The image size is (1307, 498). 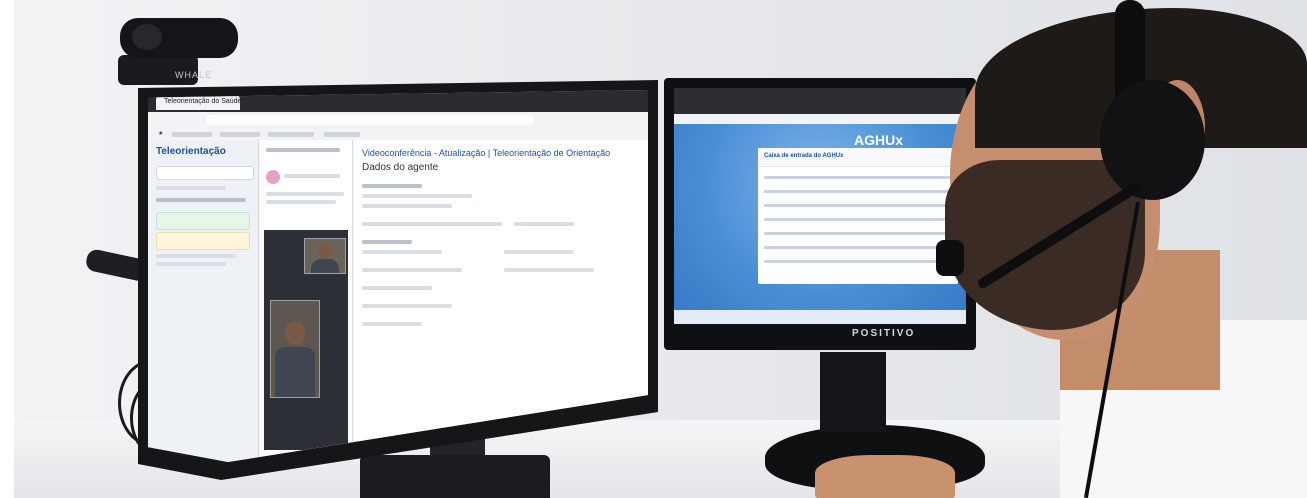 I want to click on url-input, so click(x=370, y=120).